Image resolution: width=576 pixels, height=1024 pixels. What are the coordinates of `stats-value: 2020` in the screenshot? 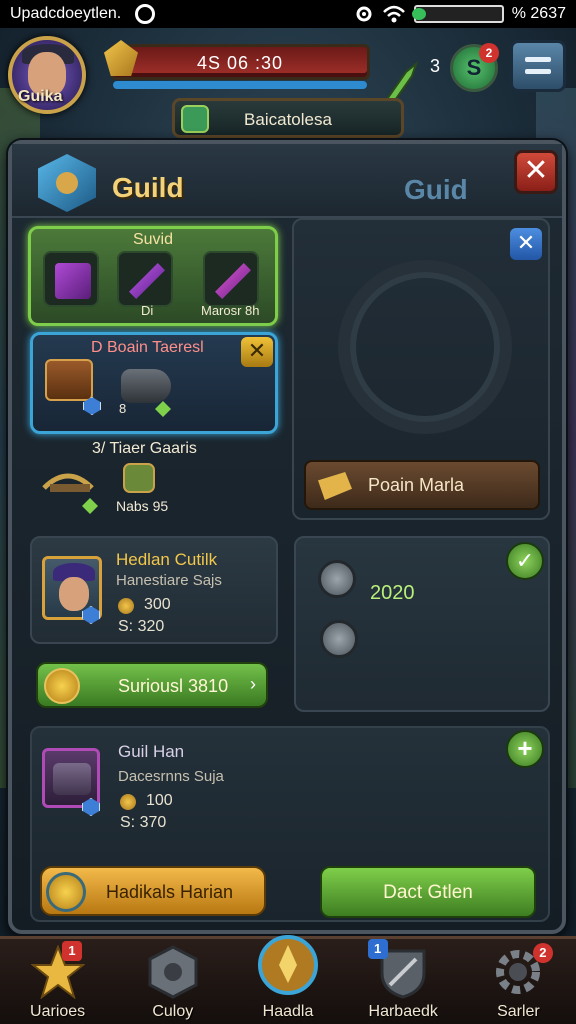 It's located at (392, 593).